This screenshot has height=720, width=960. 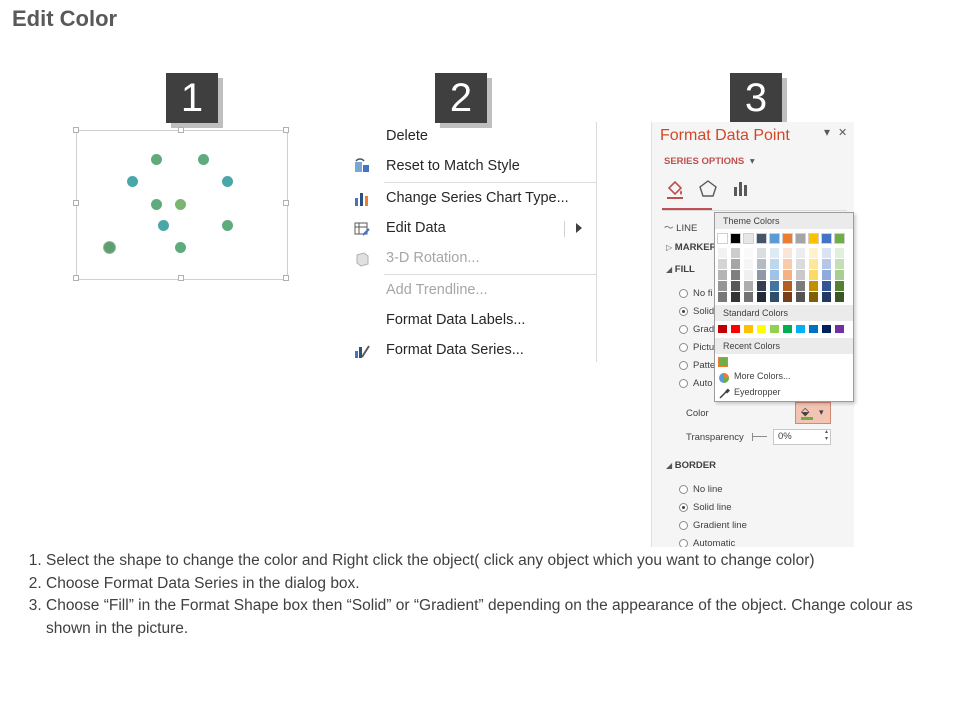 I want to click on transparency-input: 0% ▴ ▾, so click(x=802, y=437).